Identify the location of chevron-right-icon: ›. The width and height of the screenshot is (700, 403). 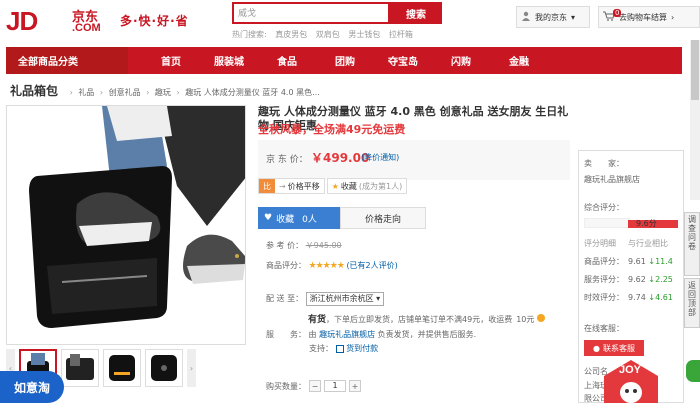
(673, 17).